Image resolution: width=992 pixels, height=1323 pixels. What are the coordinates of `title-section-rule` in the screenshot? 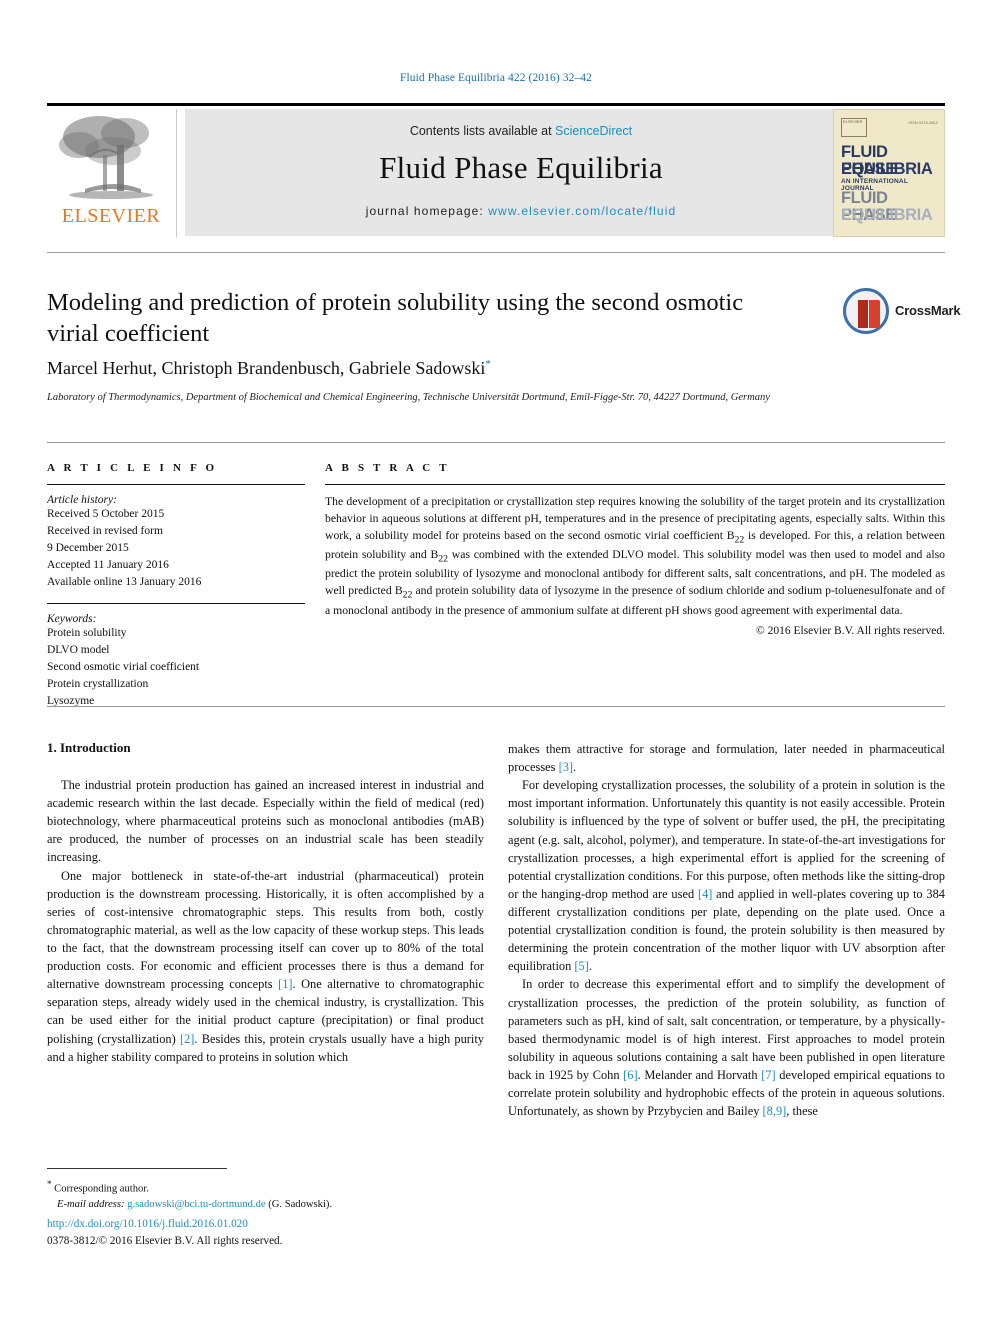 It's located at (496, 252).